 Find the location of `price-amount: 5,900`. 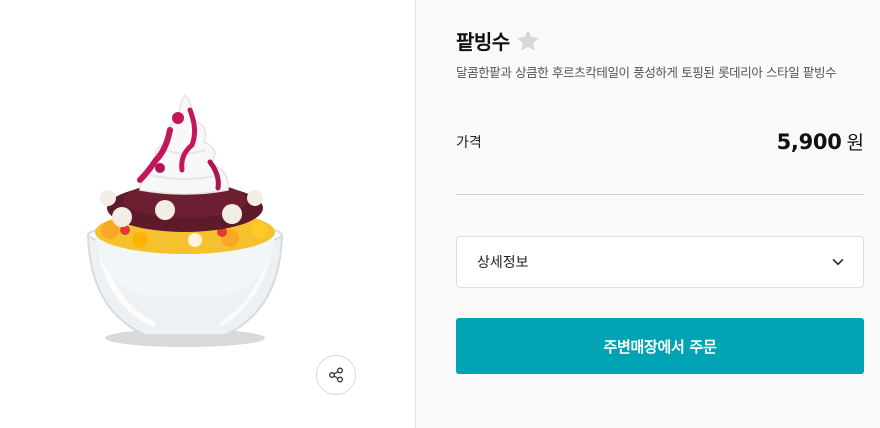

price-amount: 5,900 is located at coordinates (809, 142).